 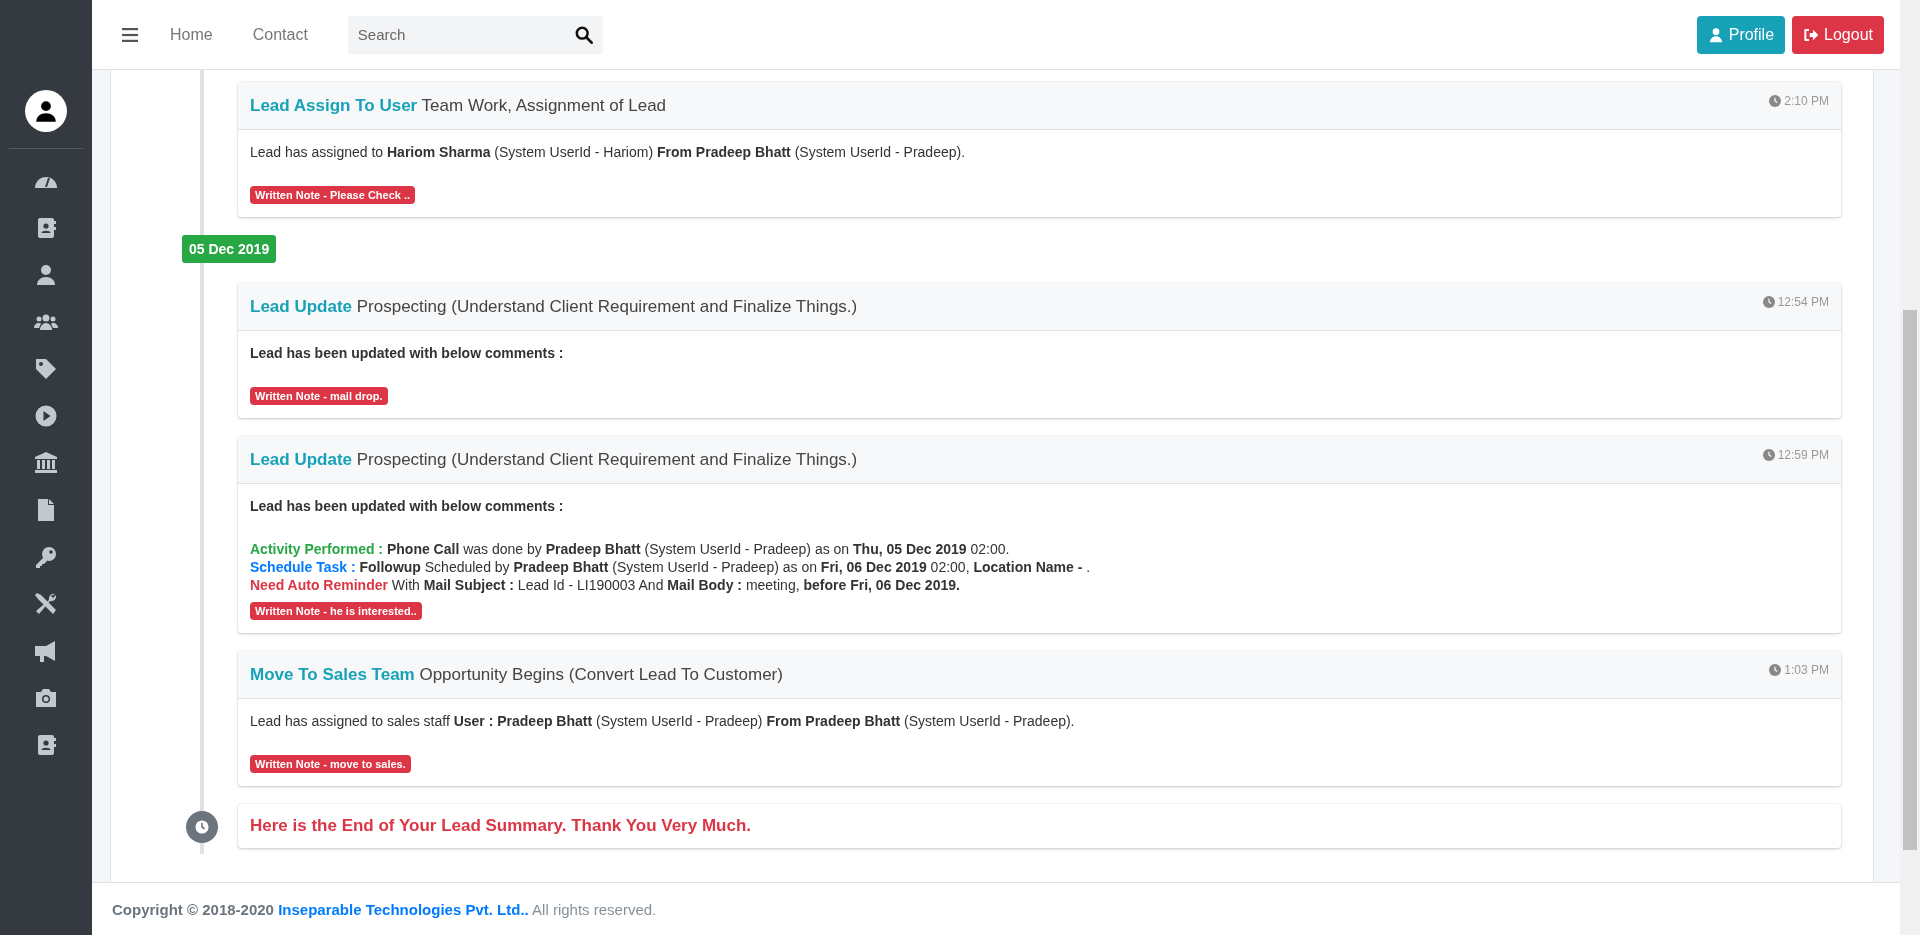 I want to click on user-avatar-icon, so click(x=46, y=111).